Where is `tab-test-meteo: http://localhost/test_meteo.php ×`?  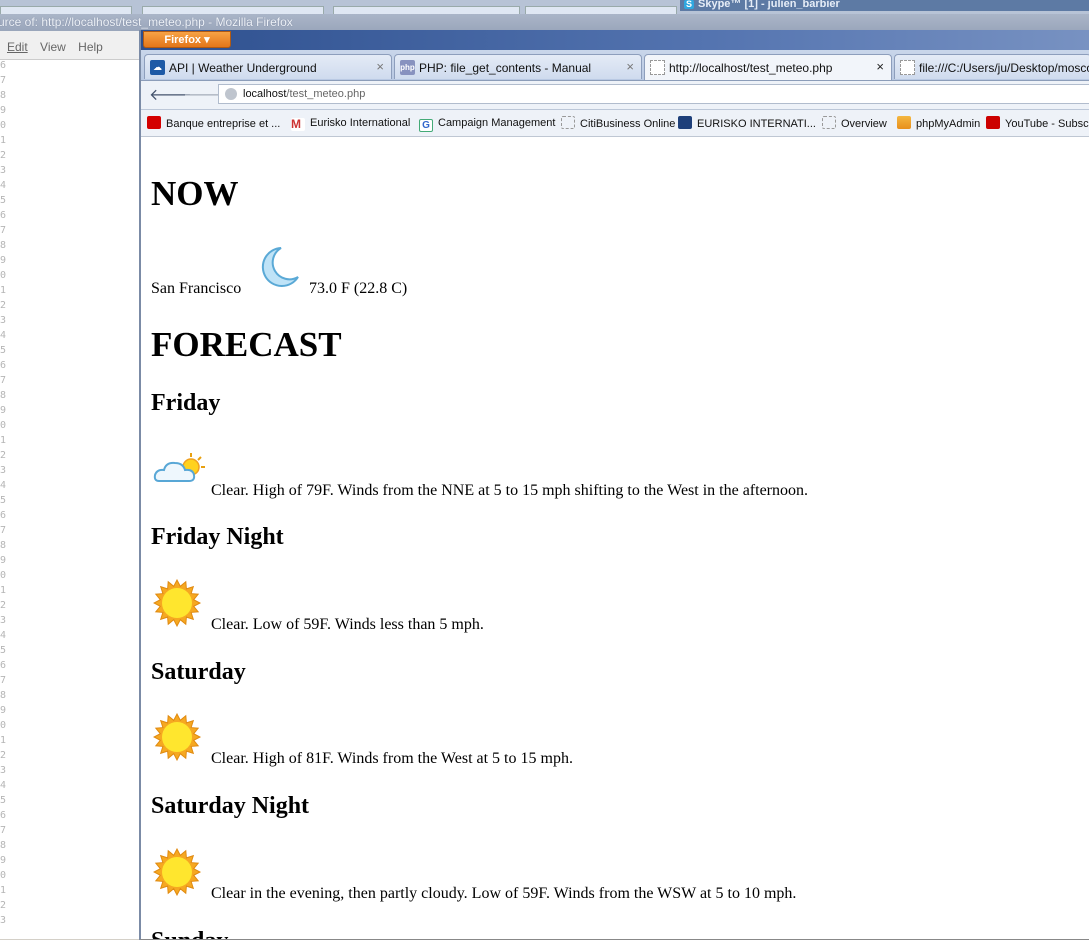 tab-test-meteo: http://localhost/test_meteo.php × is located at coordinates (768, 67).